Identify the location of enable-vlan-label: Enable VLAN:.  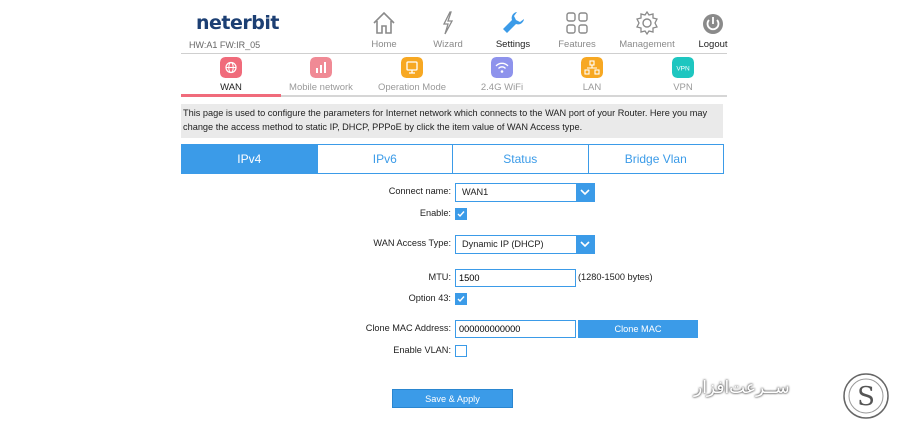
(422, 350).